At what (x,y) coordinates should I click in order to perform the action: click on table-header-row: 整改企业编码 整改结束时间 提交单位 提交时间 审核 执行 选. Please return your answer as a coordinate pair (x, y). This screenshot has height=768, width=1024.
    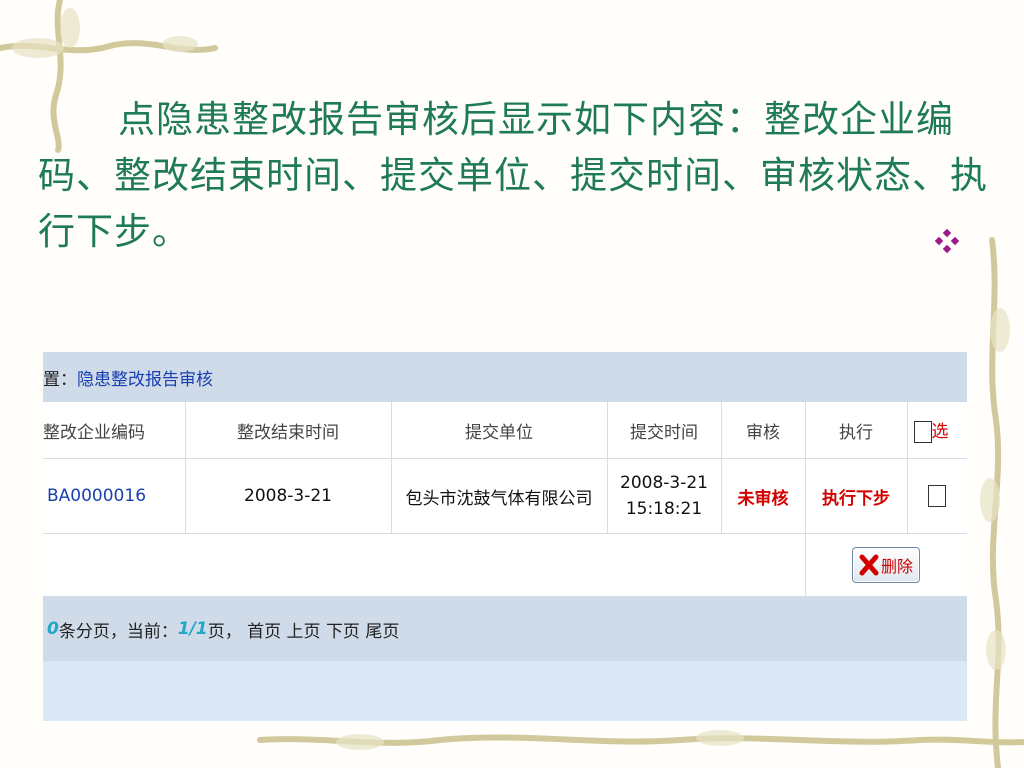
    Looking at the image, I should click on (505, 430).